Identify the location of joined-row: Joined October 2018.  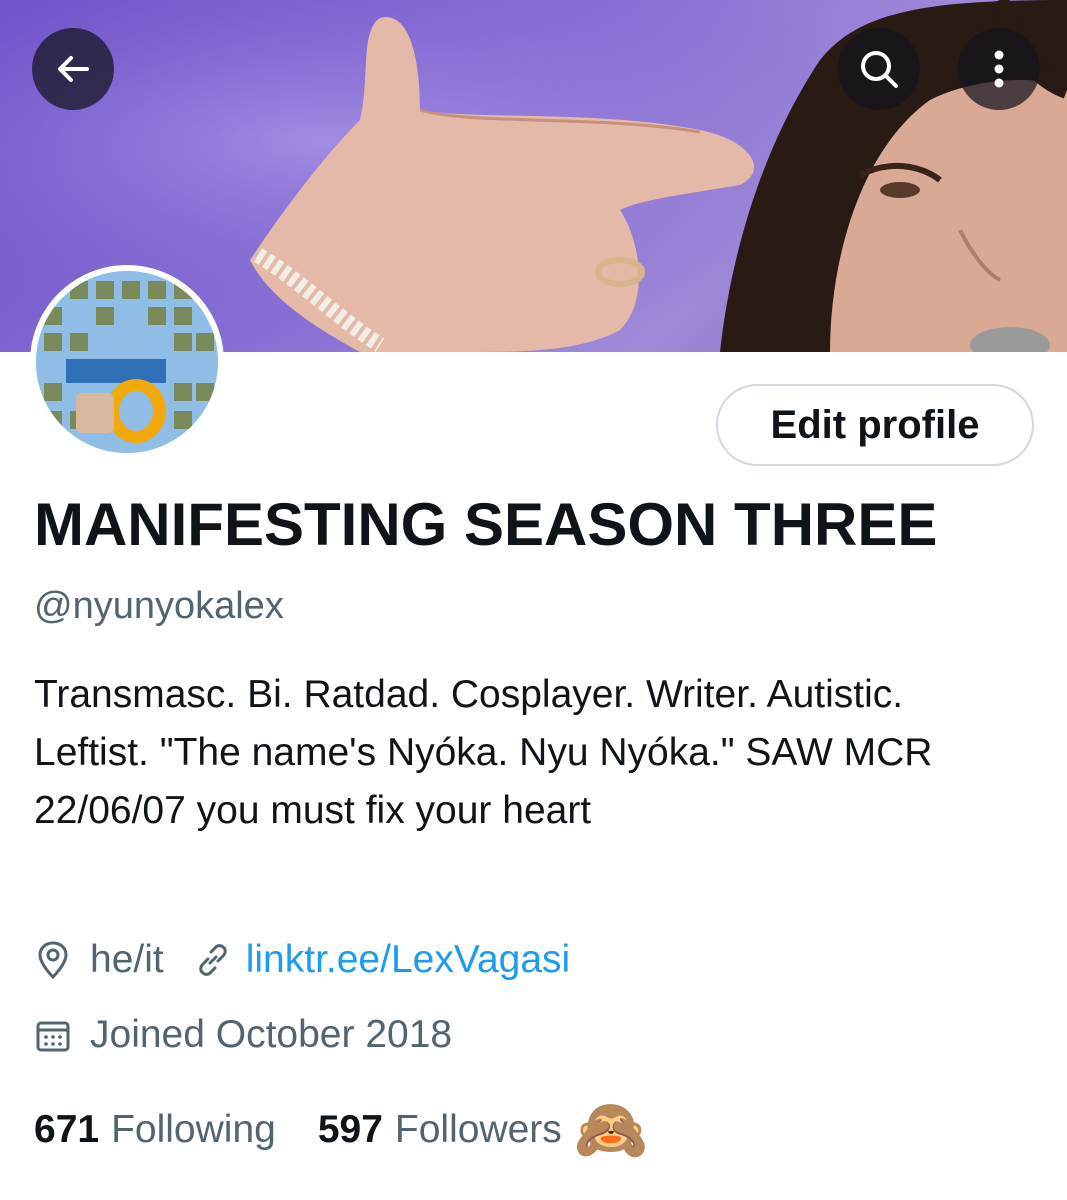
(243, 1035).